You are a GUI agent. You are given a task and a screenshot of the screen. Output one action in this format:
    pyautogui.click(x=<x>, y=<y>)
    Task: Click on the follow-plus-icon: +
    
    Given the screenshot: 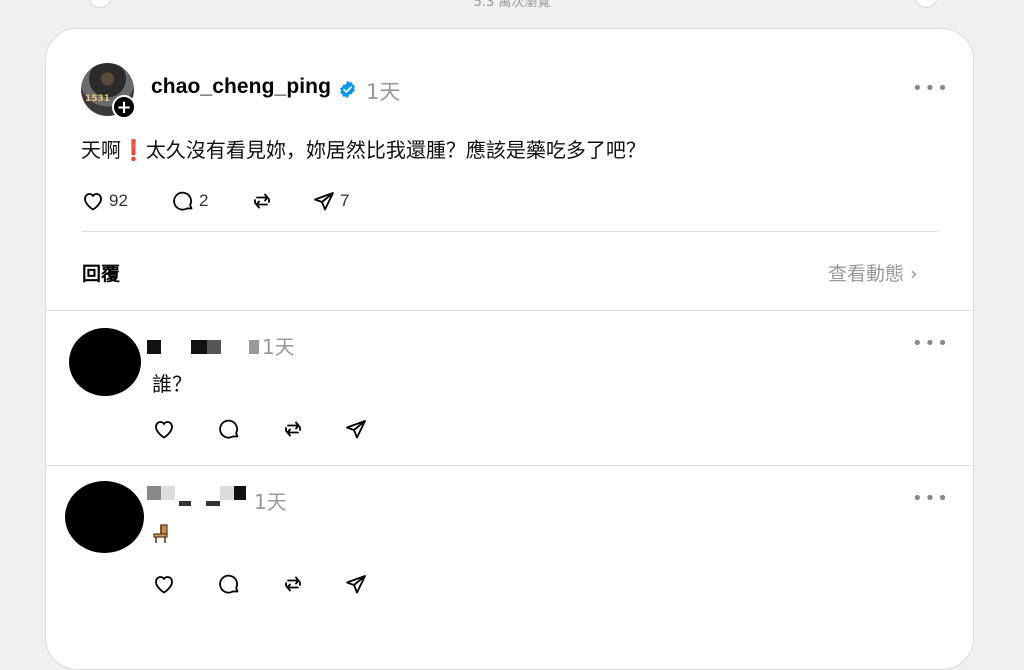 What is the action you would take?
    pyautogui.click(x=124, y=107)
    